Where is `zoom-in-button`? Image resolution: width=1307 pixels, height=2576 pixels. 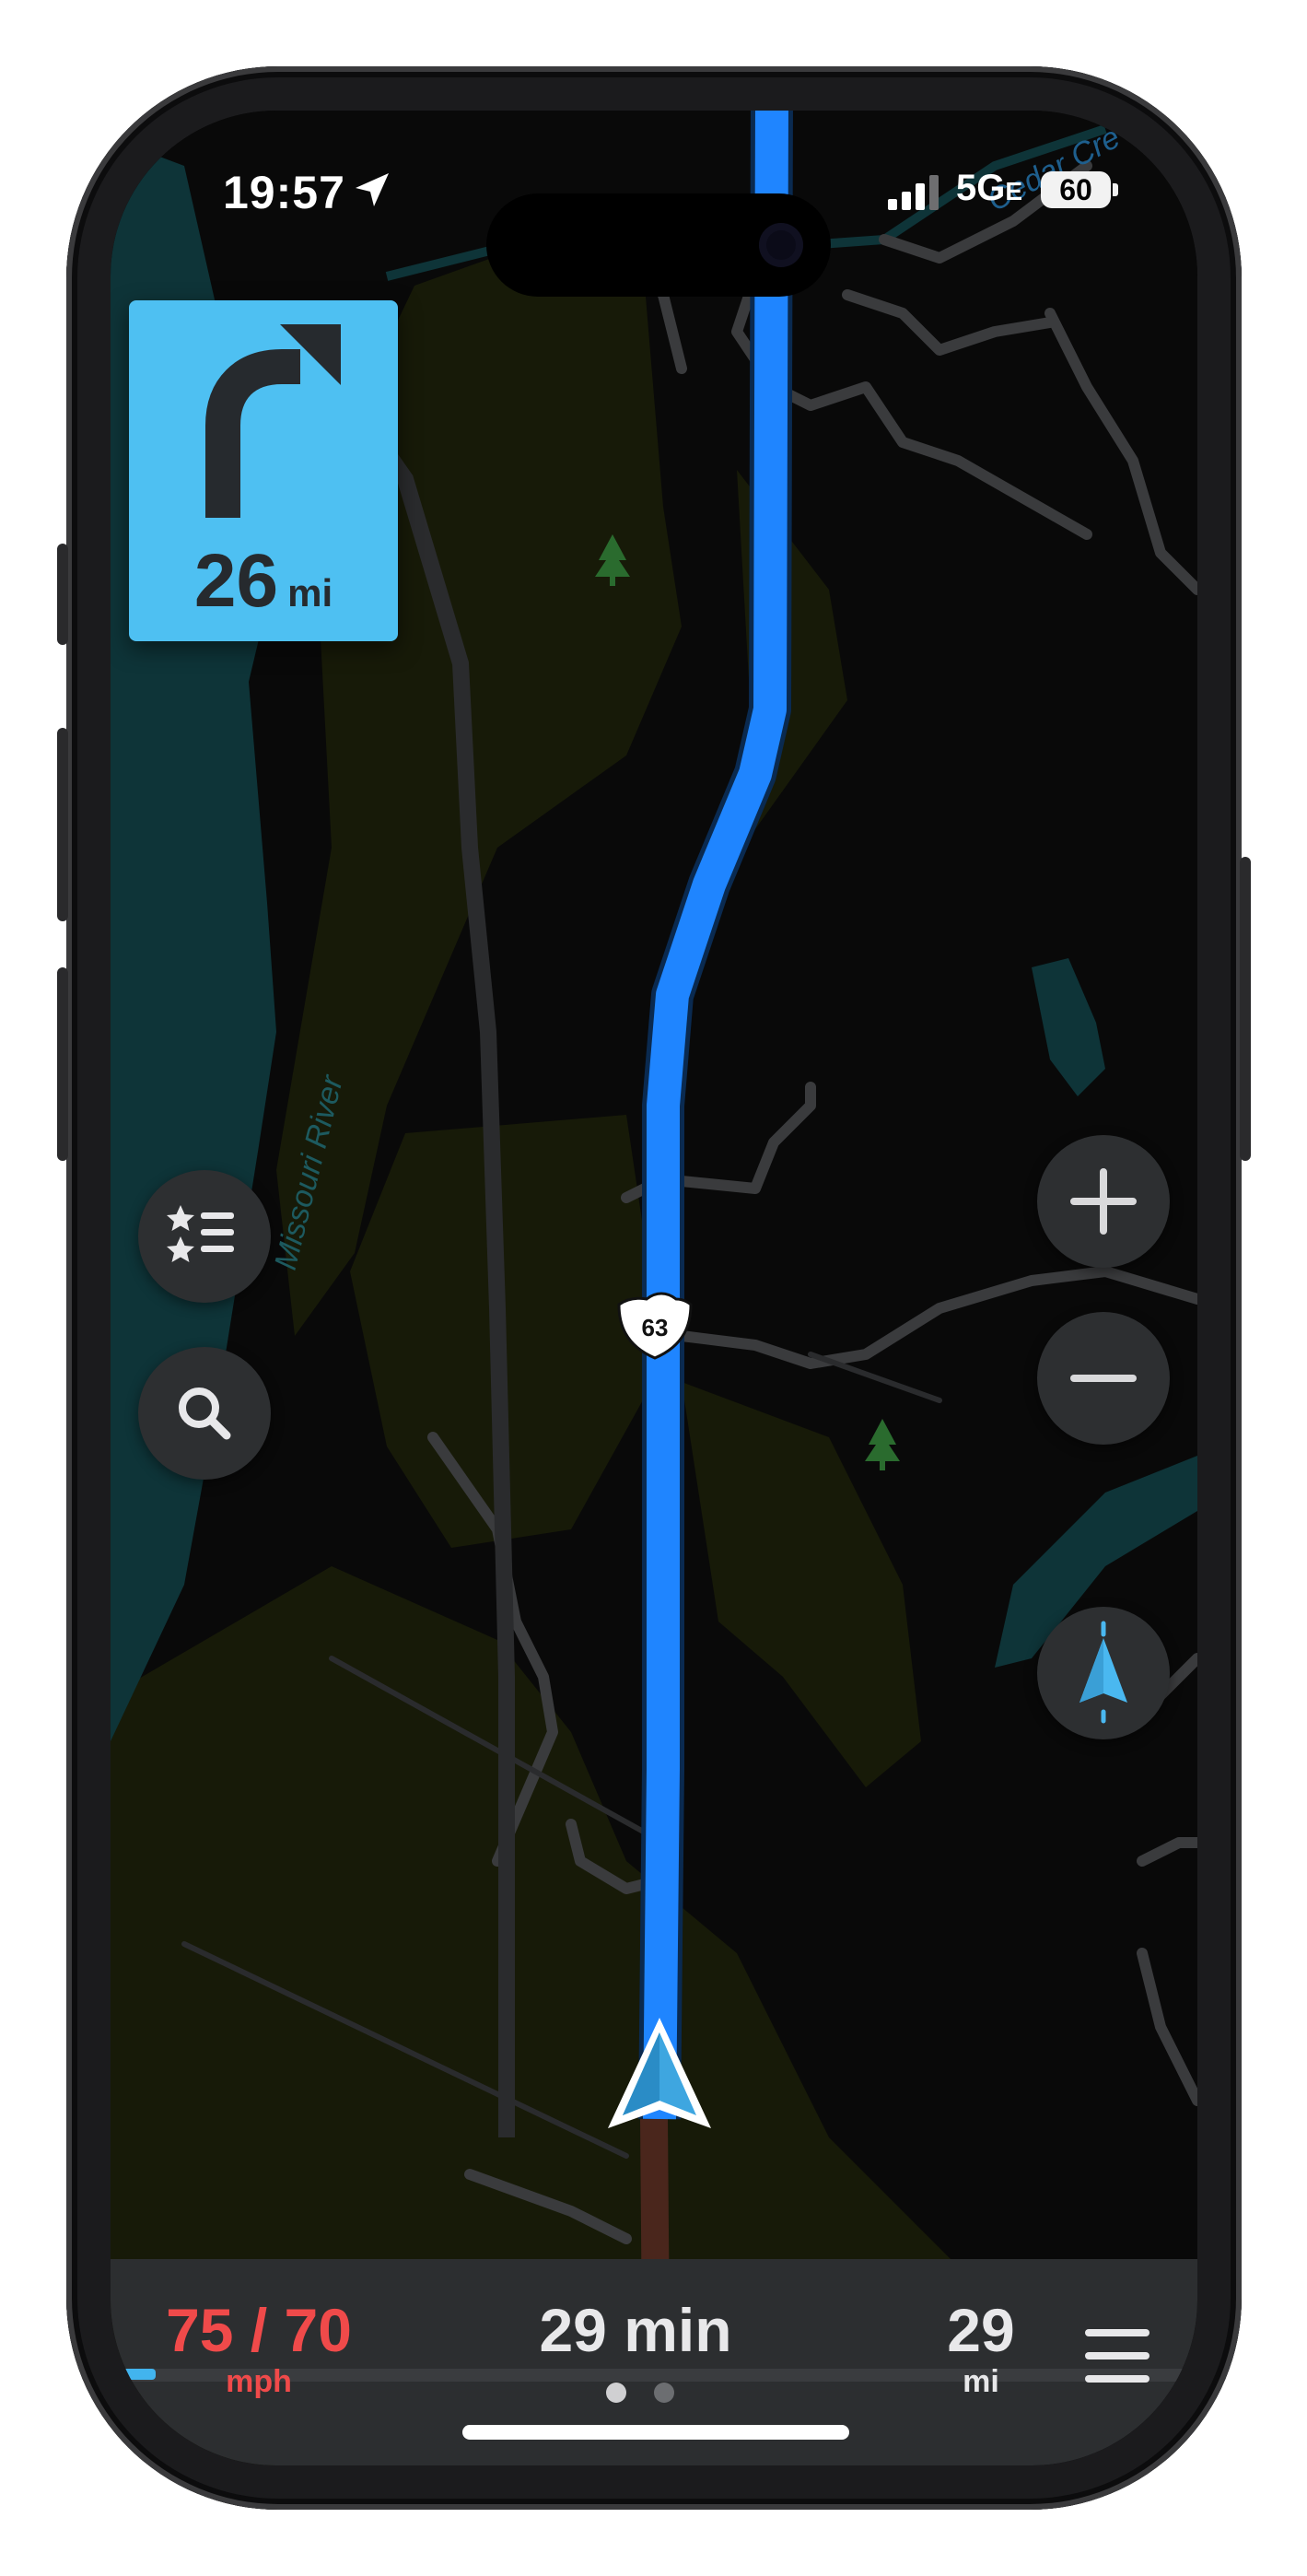
zoom-in-button is located at coordinates (1103, 1201).